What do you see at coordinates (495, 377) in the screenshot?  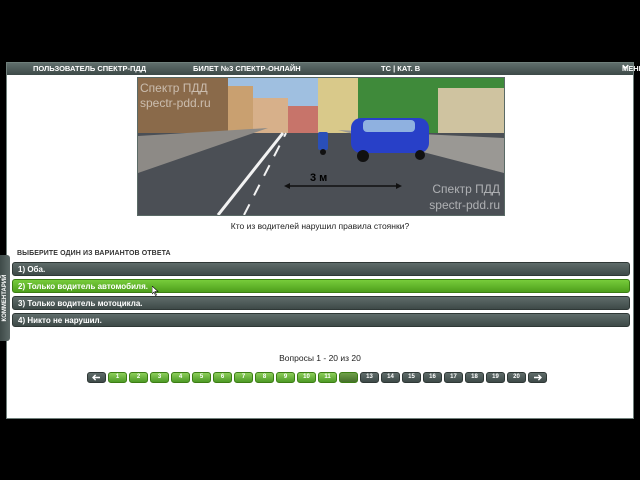 I see `page-button-19: 19` at bounding box center [495, 377].